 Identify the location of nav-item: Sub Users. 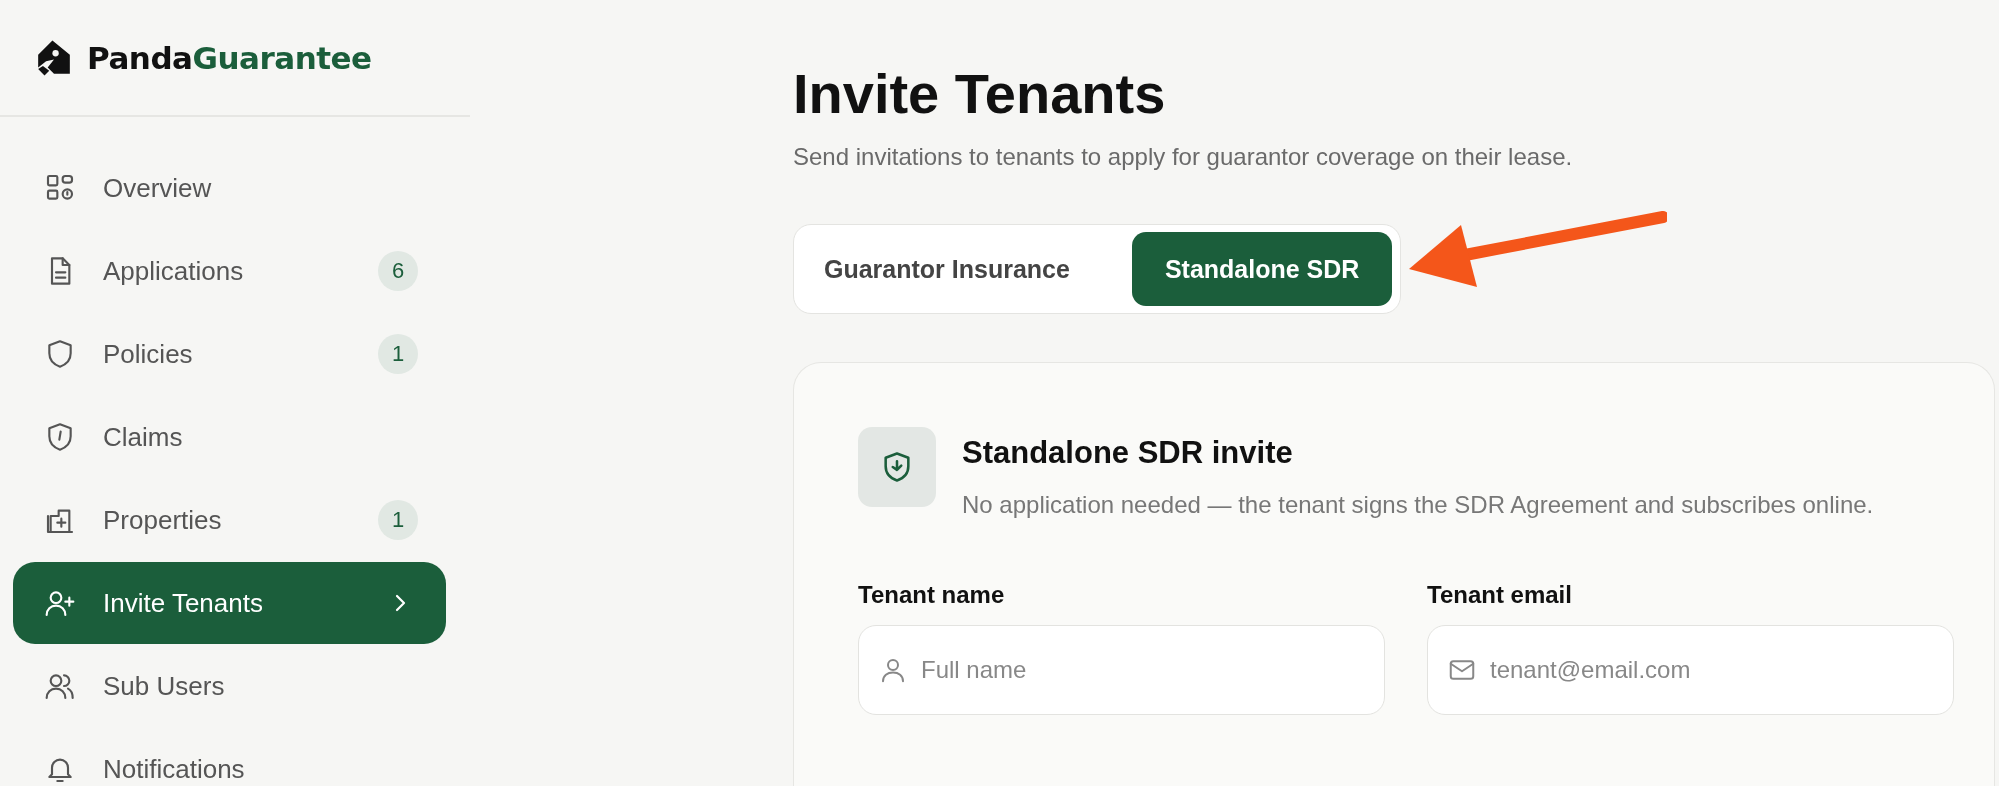
(229, 686).